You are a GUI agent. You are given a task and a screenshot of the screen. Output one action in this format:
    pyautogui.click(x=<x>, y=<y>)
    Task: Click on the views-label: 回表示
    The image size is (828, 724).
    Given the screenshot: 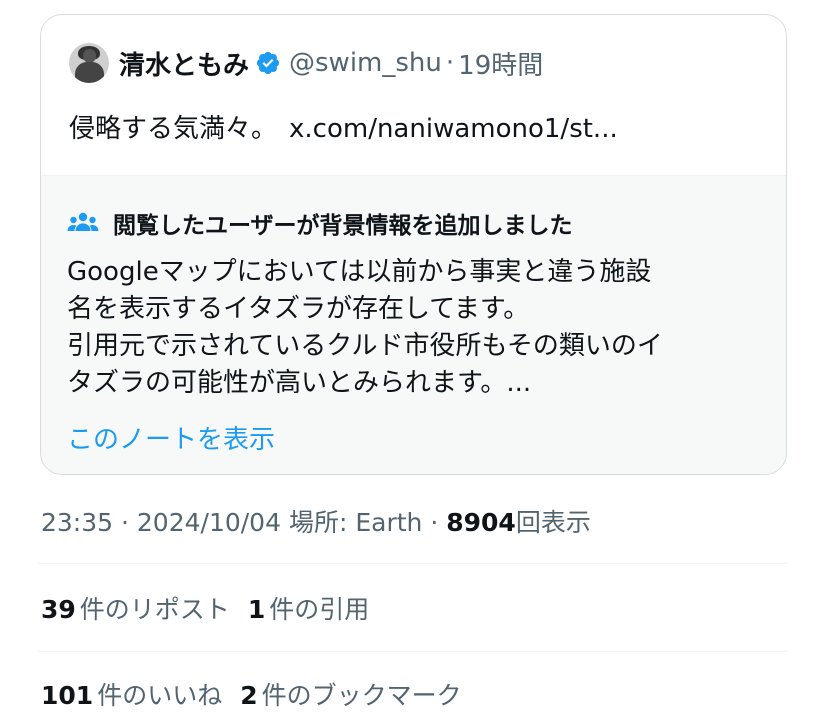 What is the action you would take?
    pyautogui.click(x=553, y=522)
    